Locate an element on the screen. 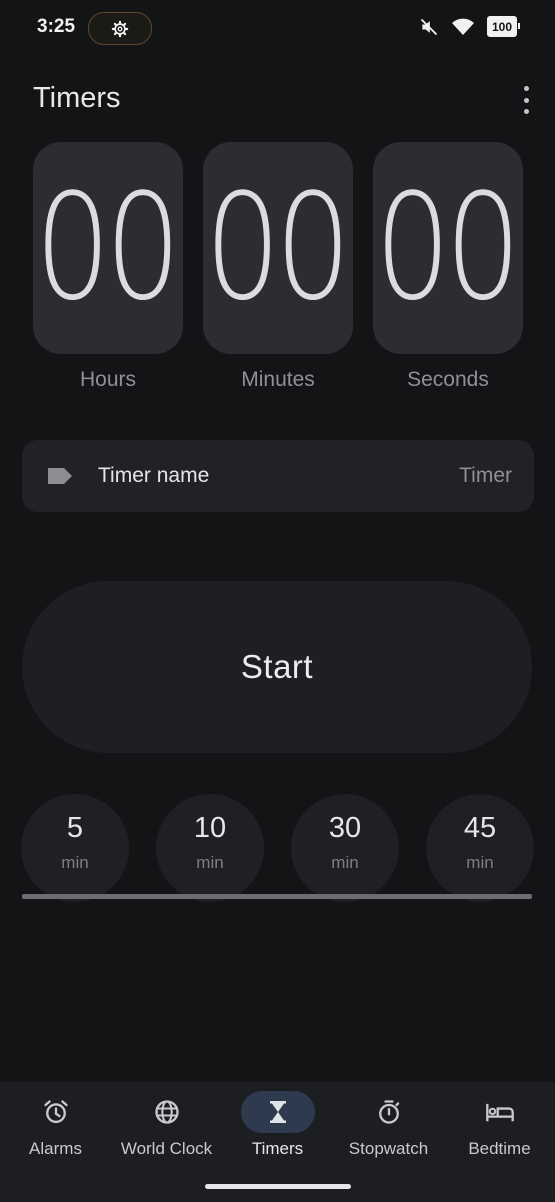  settings-icon is located at coordinates (120, 28).